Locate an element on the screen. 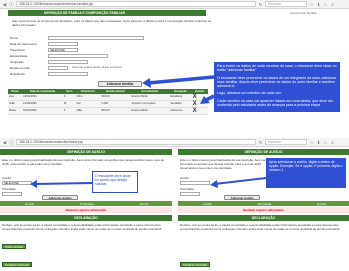 The image size is (349, 271). label-renda: Renda mensal is located at coordinates (20, 68).